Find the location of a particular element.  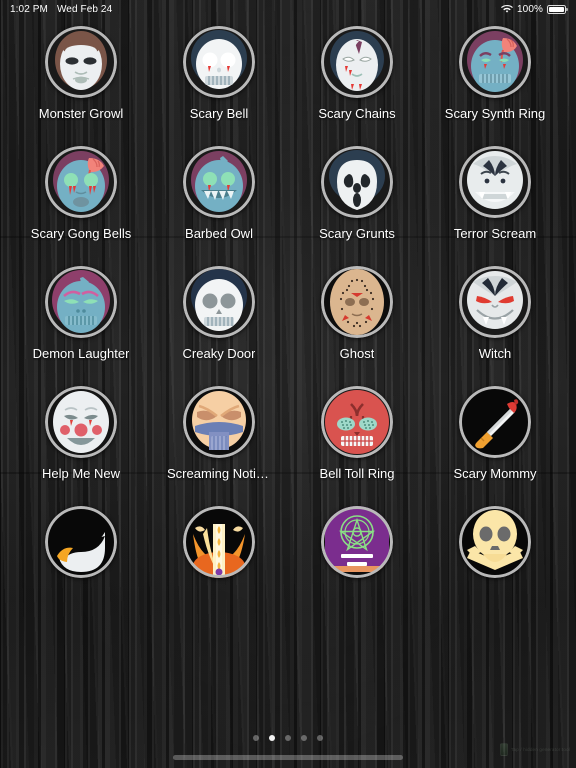

app-label: Demon Laughter is located at coordinates (81, 353).